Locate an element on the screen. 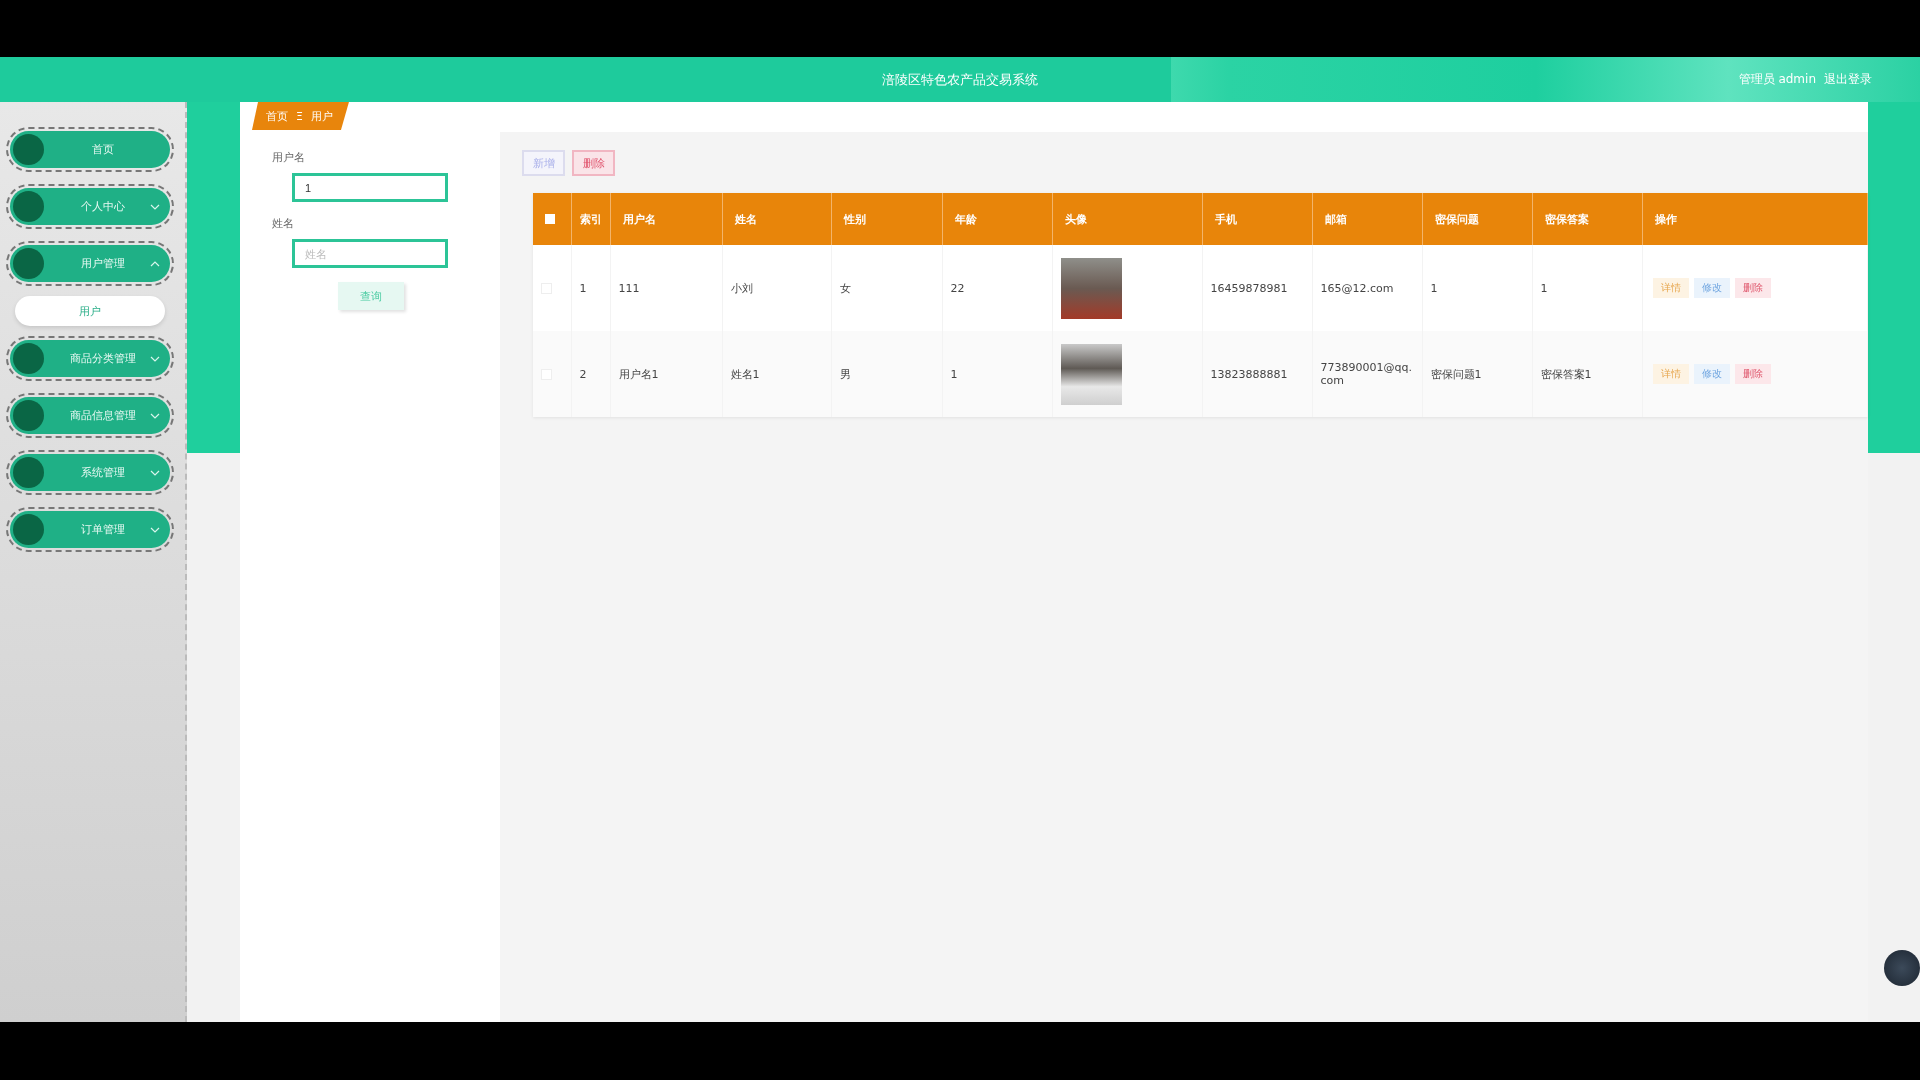  delete-button: 删除 is located at coordinates (593, 163).